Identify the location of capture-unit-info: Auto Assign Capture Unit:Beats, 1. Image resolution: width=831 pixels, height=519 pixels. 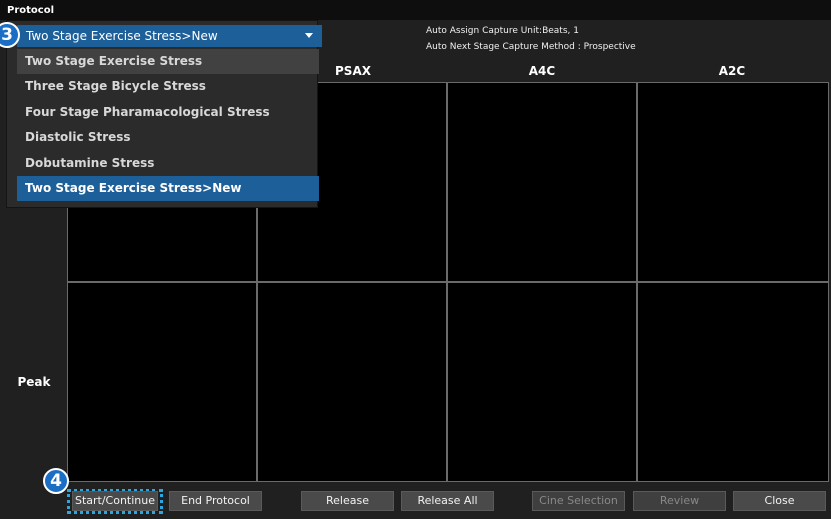
(502, 31).